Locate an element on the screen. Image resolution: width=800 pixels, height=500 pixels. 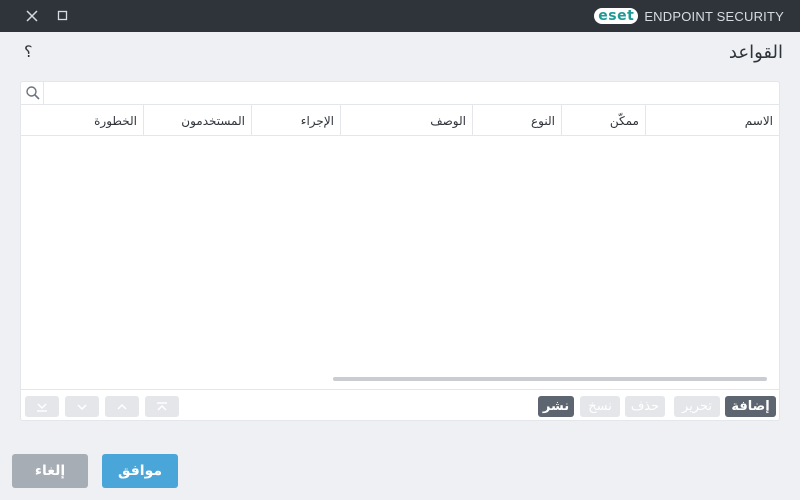
page-title: القواعد is located at coordinates (755, 52).